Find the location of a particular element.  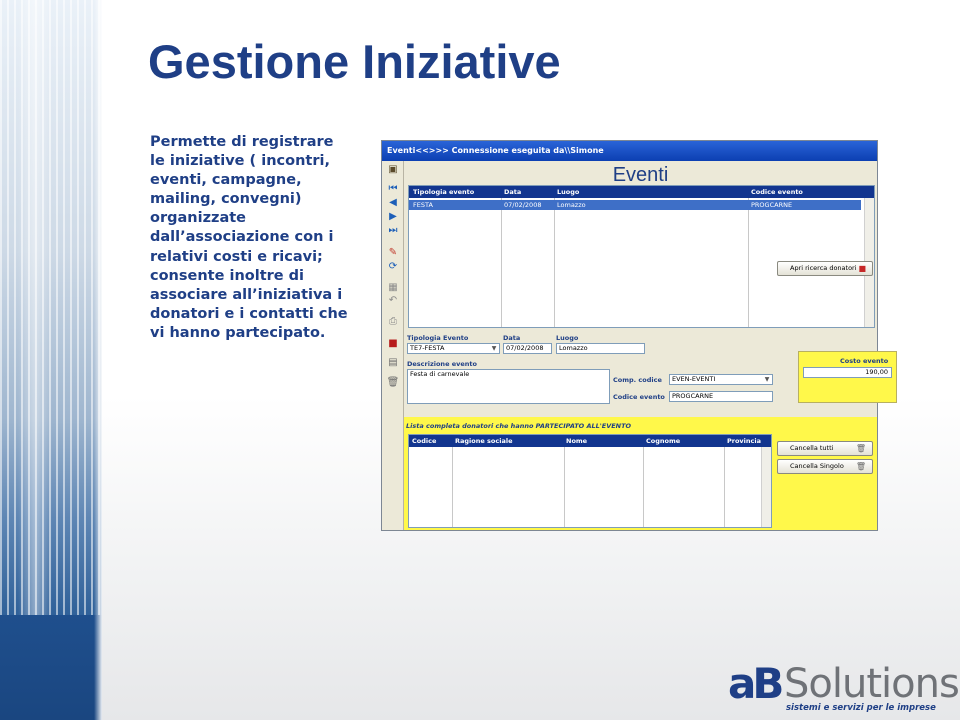

logo-mark: aB is located at coordinates (756, 683).